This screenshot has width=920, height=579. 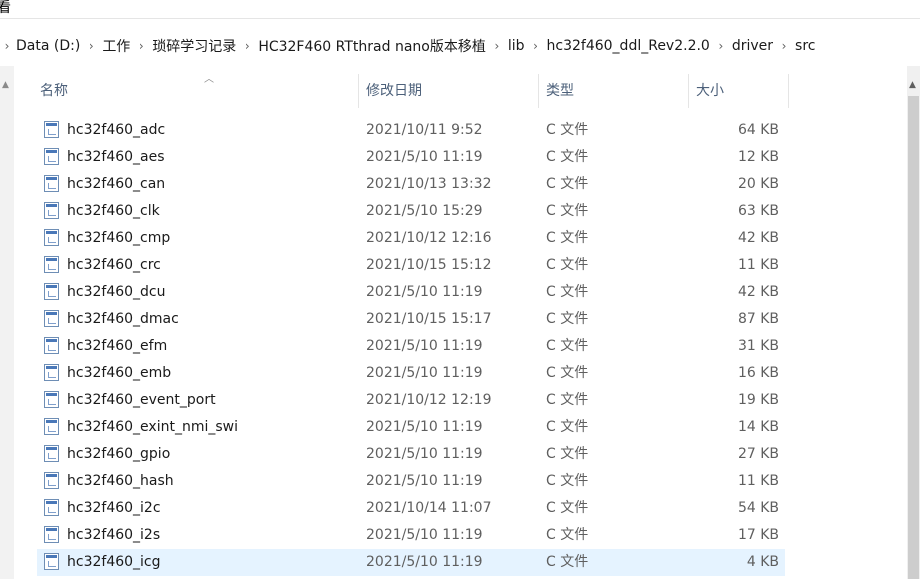 What do you see at coordinates (5, 8) in the screenshot?
I see `ribbon-view-tab: 看` at bounding box center [5, 8].